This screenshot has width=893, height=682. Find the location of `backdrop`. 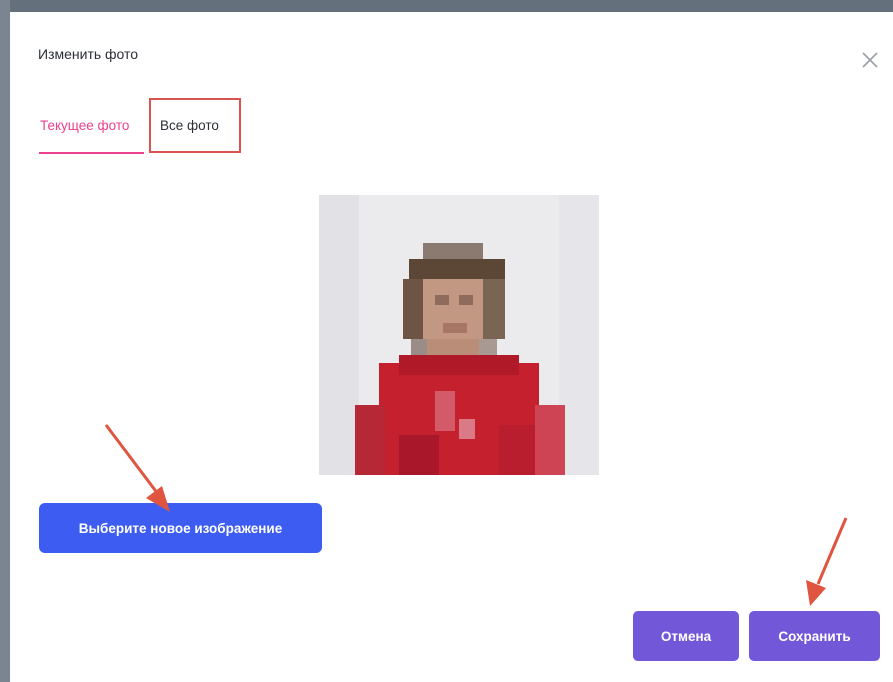

backdrop is located at coordinates (446, 6).